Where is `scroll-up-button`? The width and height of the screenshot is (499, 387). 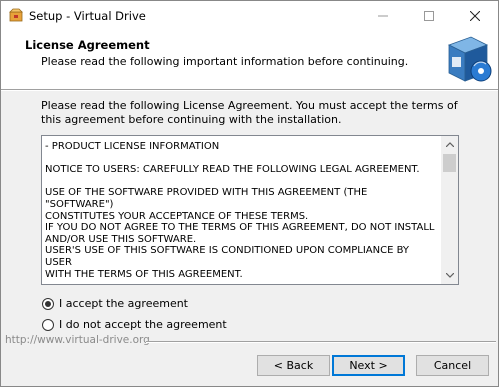
scroll-up-button is located at coordinates (449, 144).